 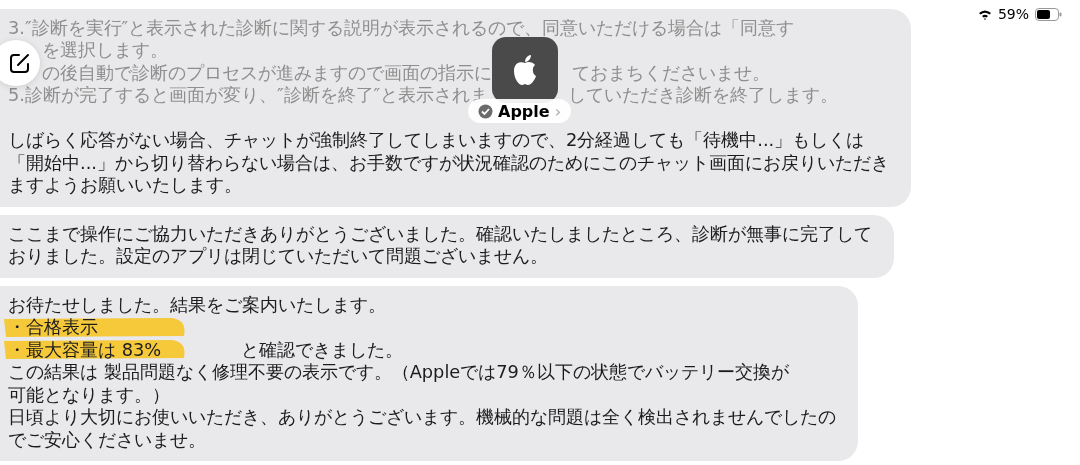 What do you see at coordinates (440, 233) in the screenshot?
I see `message-text: ここまで操作にご協力いただきありがとうございました。確認いたしましたところ、診断が無事に完了して` at bounding box center [440, 233].